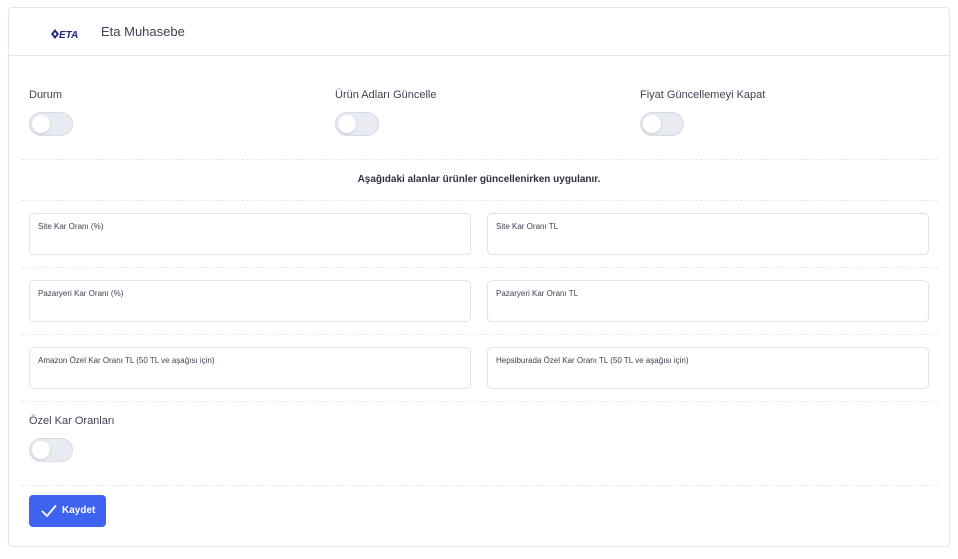  Describe the element at coordinates (357, 124) in the screenshot. I see `urun-adlari-toggle` at that location.